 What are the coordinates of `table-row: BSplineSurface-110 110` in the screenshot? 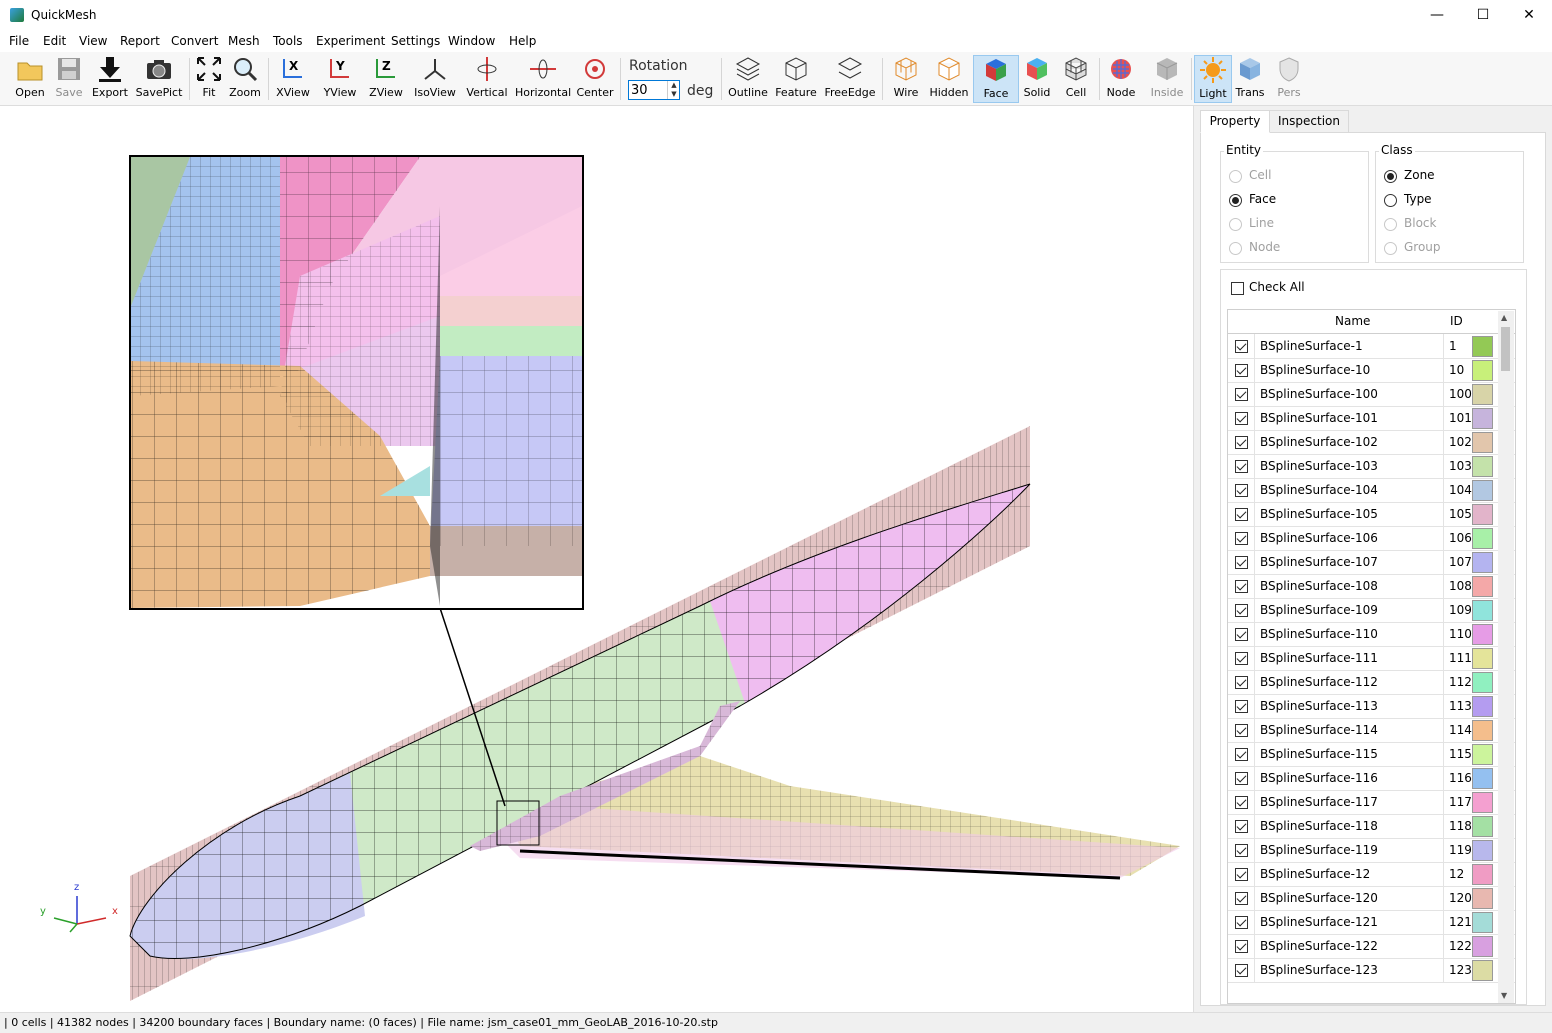 It's located at (1371, 634).